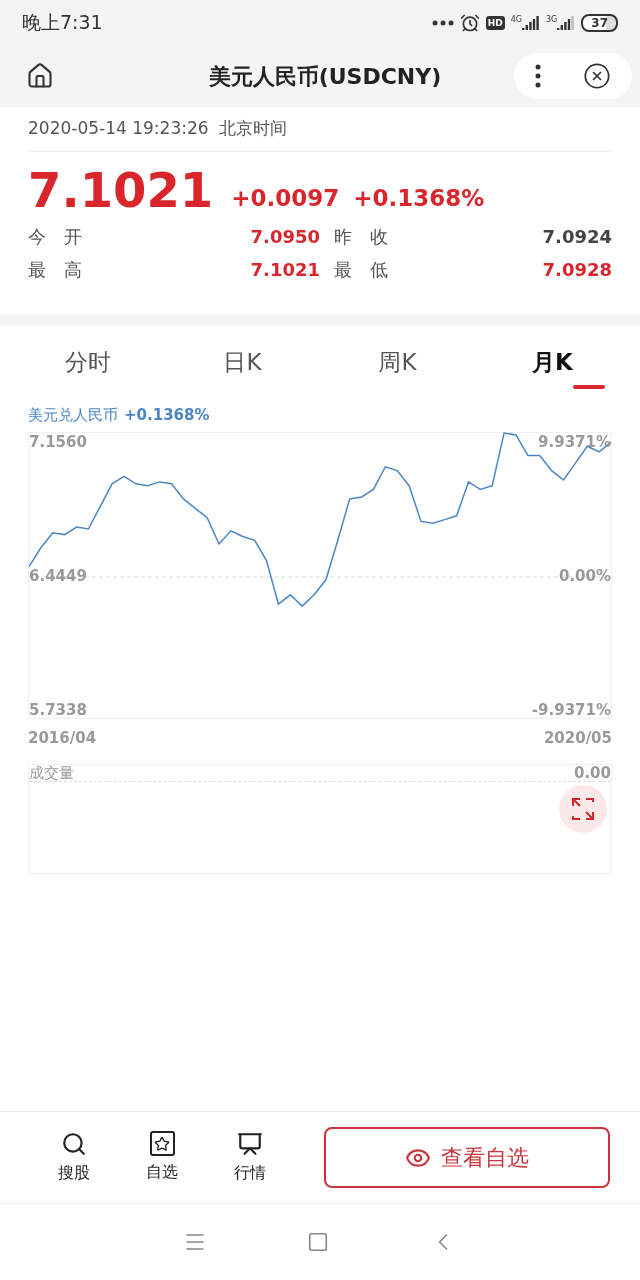  Describe the element at coordinates (250, 1157) in the screenshot. I see `toolbar-item: 行情` at that location.